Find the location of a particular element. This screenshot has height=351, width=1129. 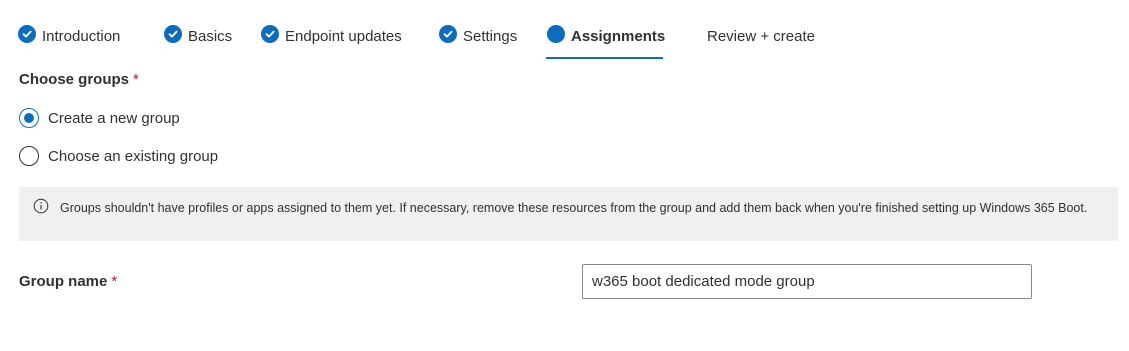

radio-button-unchecked is located at coordinates (29, 156).